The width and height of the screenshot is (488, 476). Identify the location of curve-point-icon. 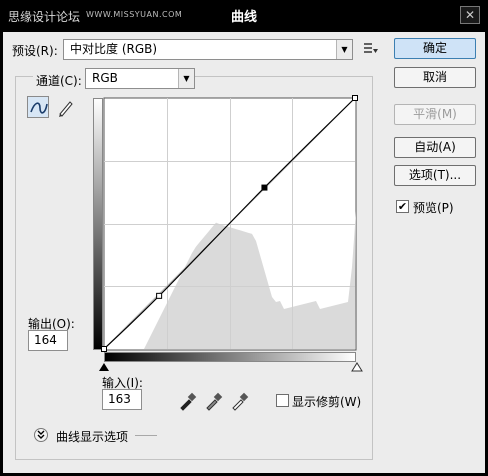
(39, 108).